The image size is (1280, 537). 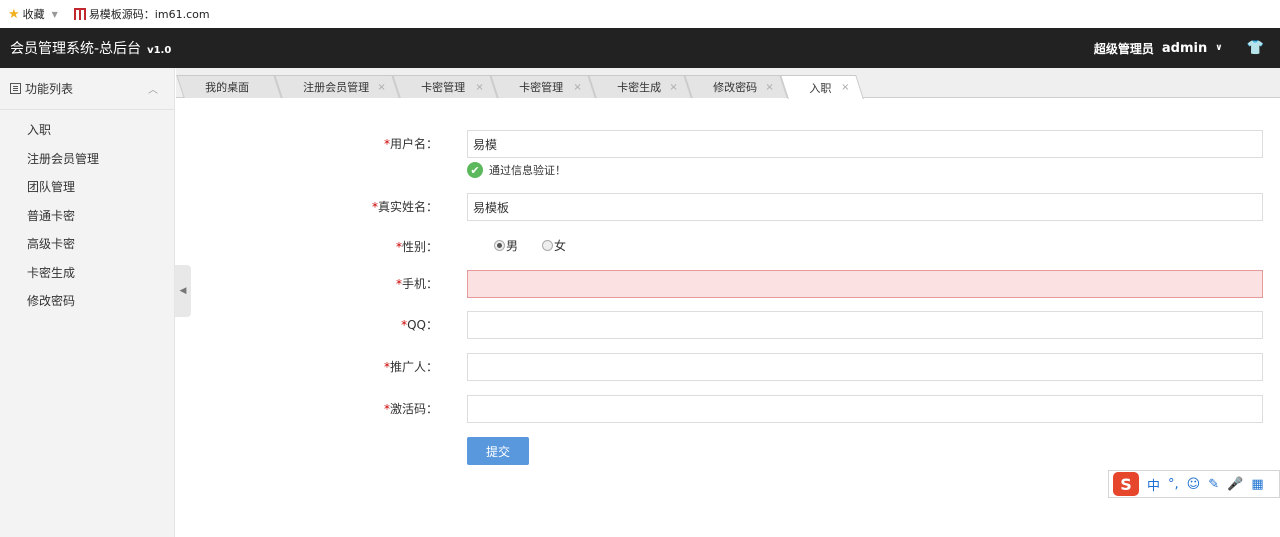 I want to click on tab-onboard: 入职 ×, so click(x=822, y=87).